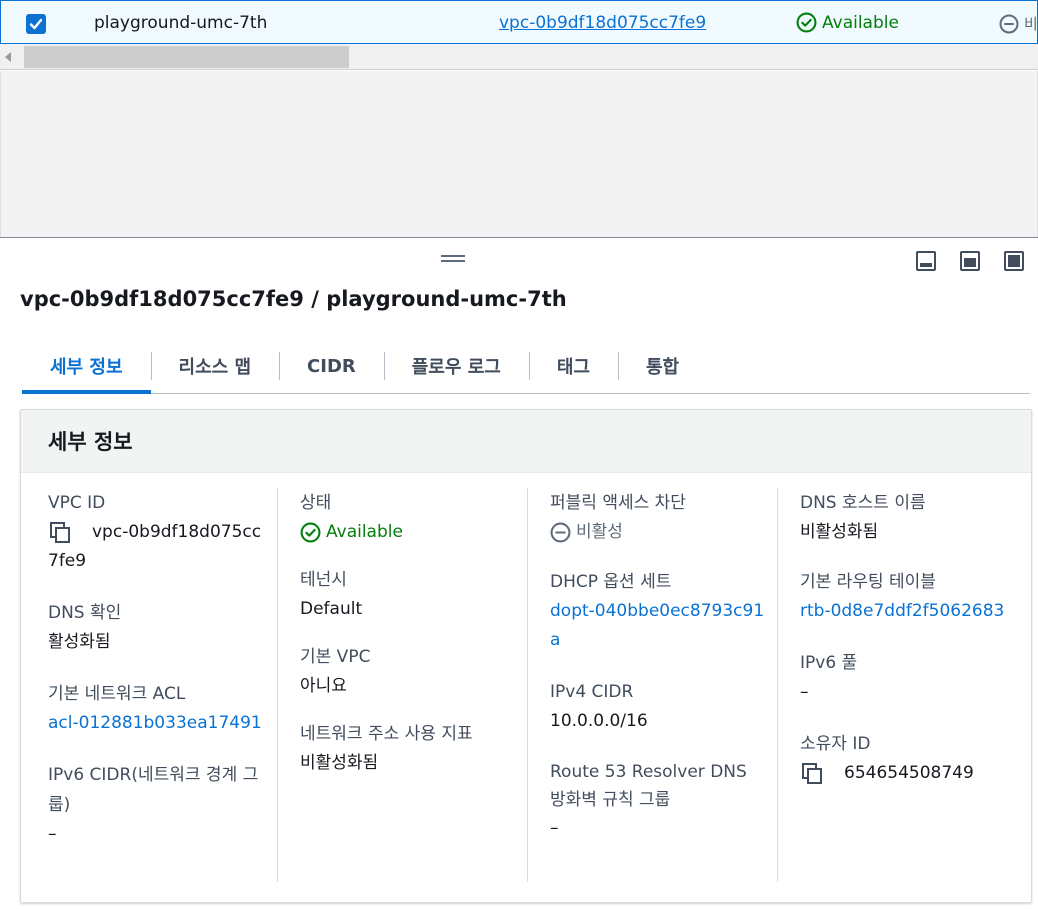 This screenshot has width=1038, height=909. What do you see at coordinates (526, 441) in the screenshot?
I see `details-header: 세부 정보` at bounding box center [526, 441].